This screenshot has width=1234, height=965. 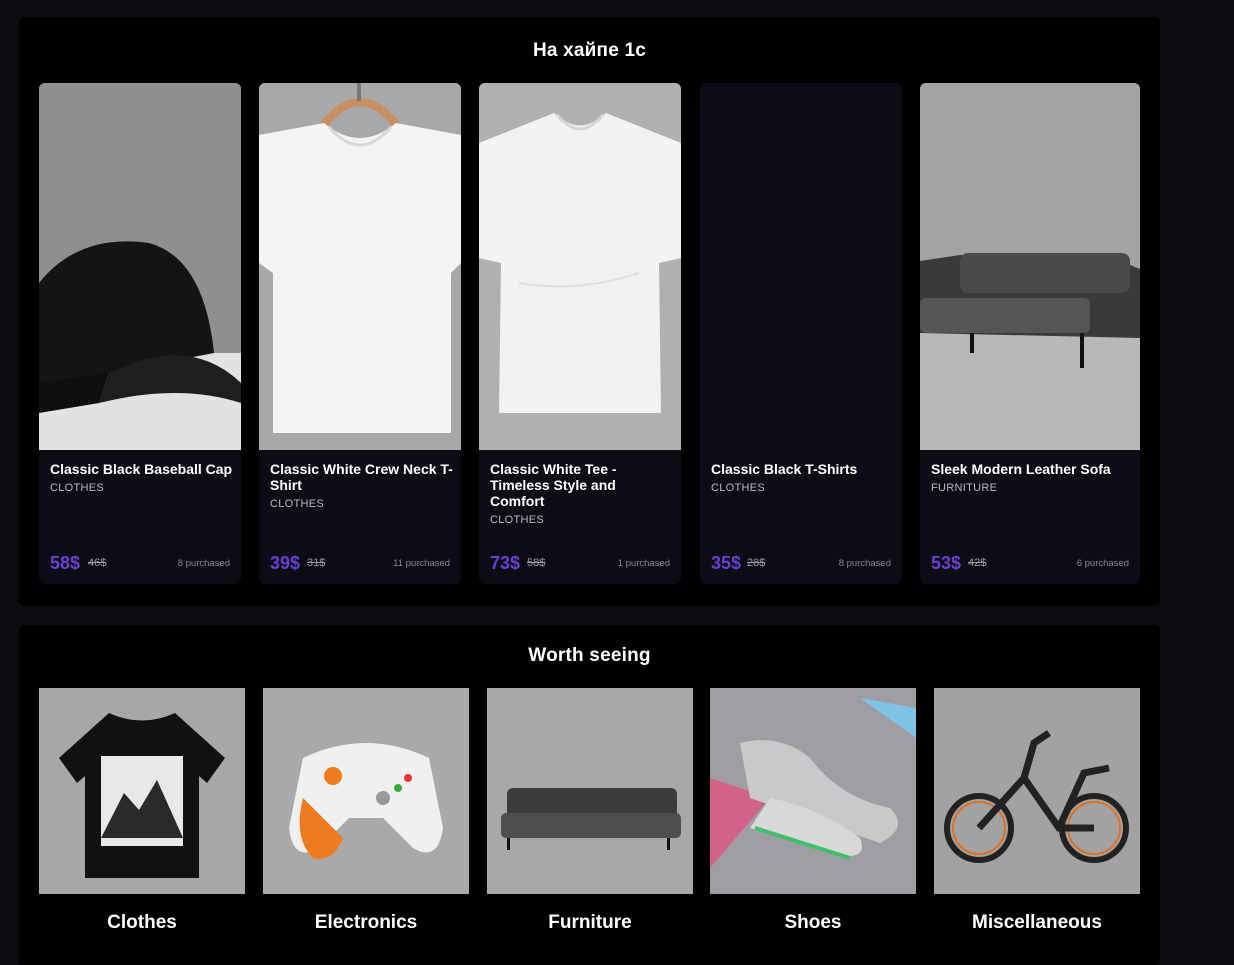 I want to click on product-category: FURNITURE, so click(x=964, y=488).